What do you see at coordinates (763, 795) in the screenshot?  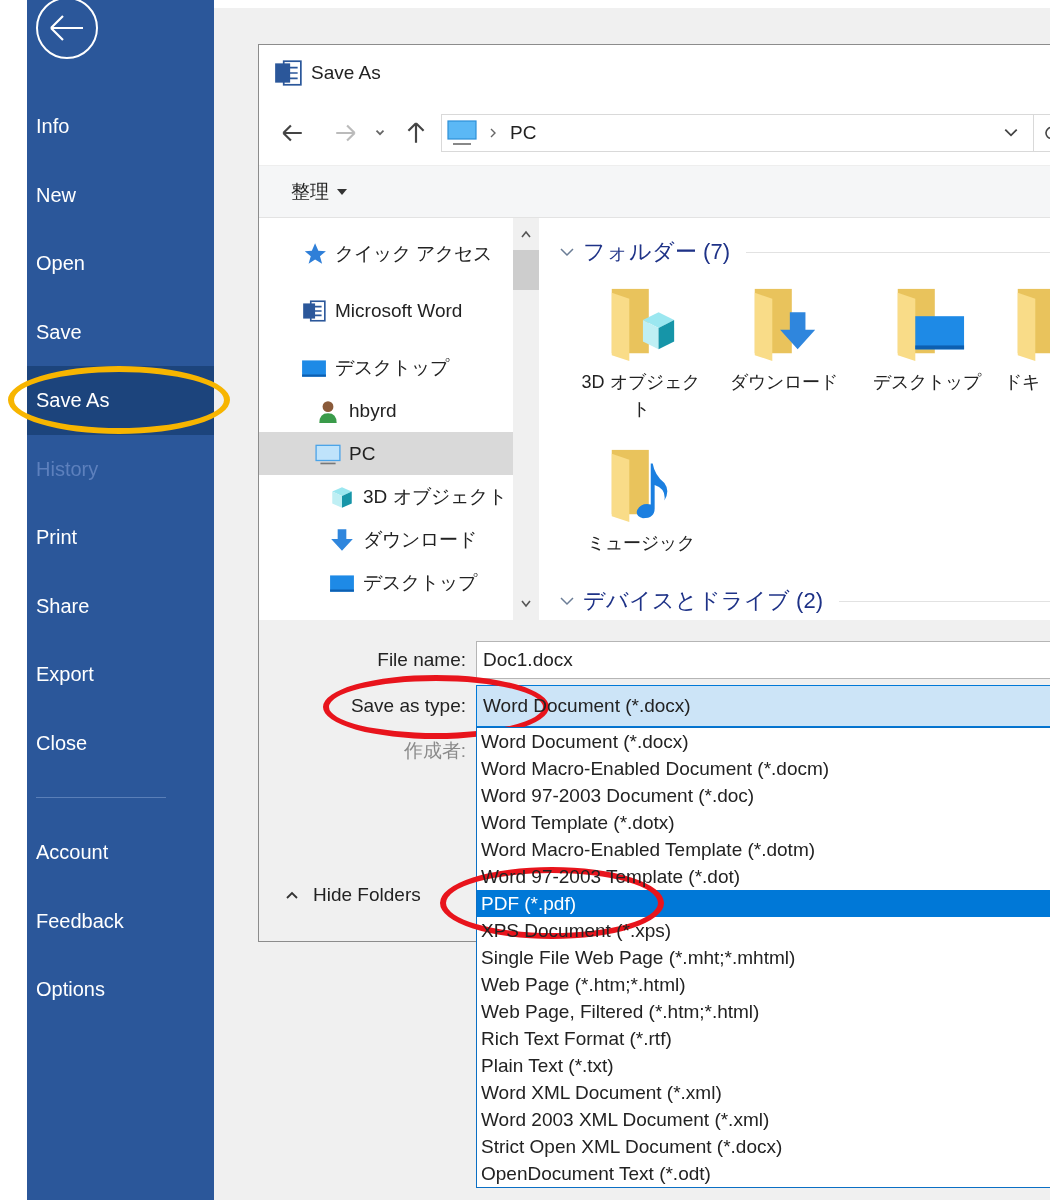 I see `file-type-option: Word 97-2003 Document (*.doc)` at bounding box center [763, 795].